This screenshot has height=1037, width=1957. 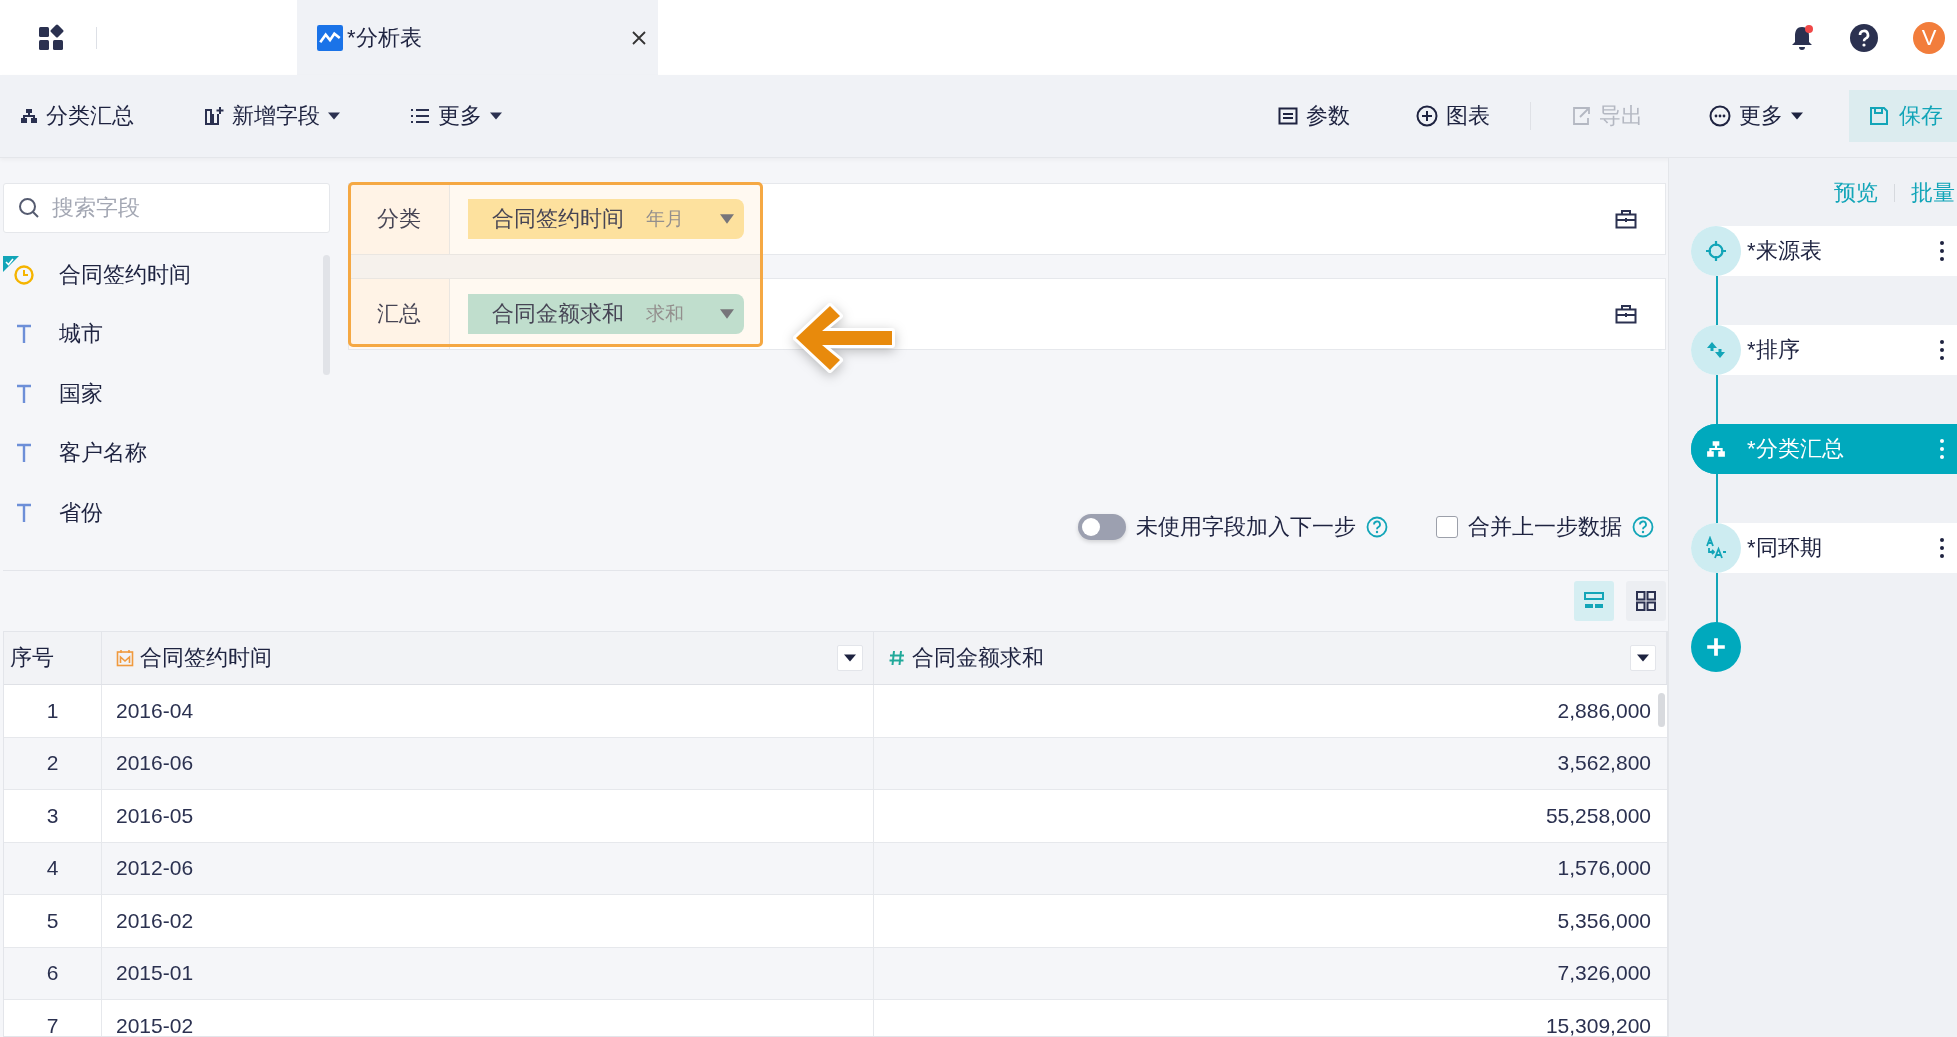 I want to click on table-cell: 7,326,000, so click(x=1604, y=973).